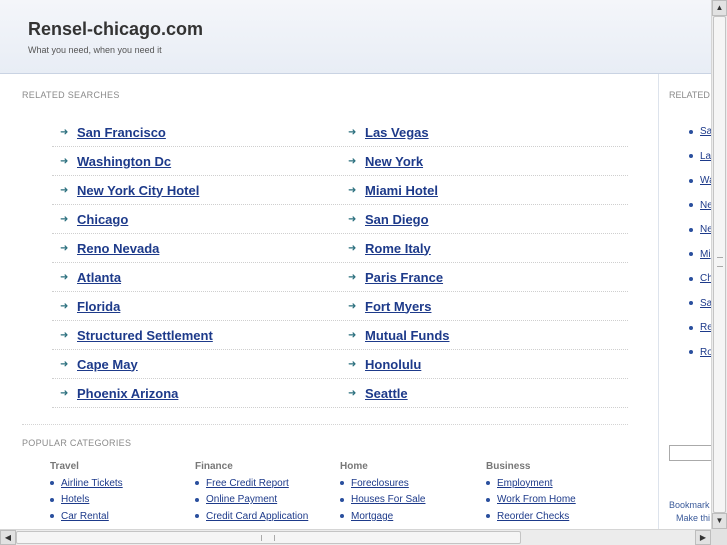  Describe the element at coordinates (121, 132) in the screenshot. I see `related-link: San Francisco` at that location.